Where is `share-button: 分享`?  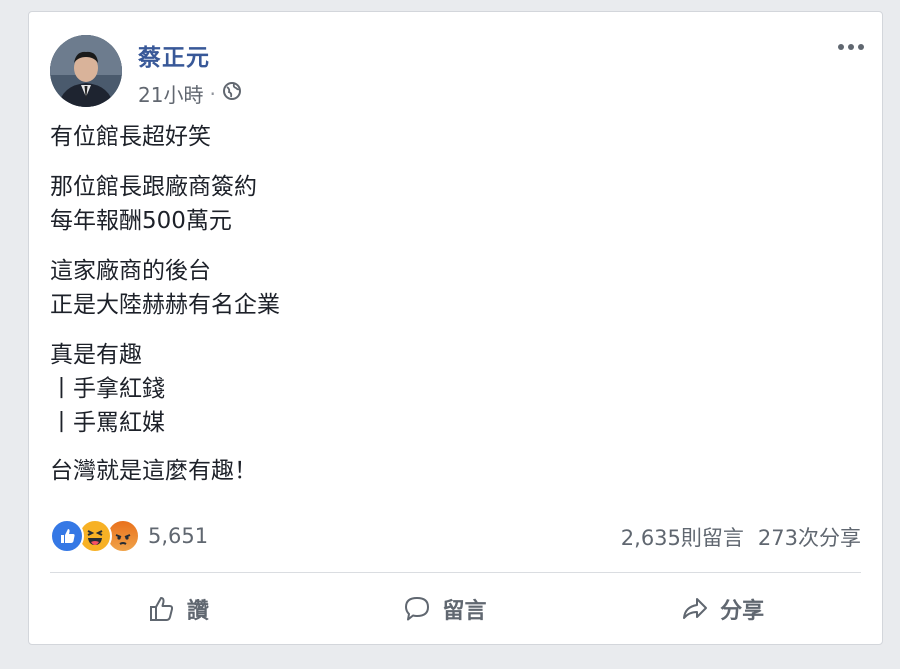 share-button: 分享 is located at coordinates (722, 609).